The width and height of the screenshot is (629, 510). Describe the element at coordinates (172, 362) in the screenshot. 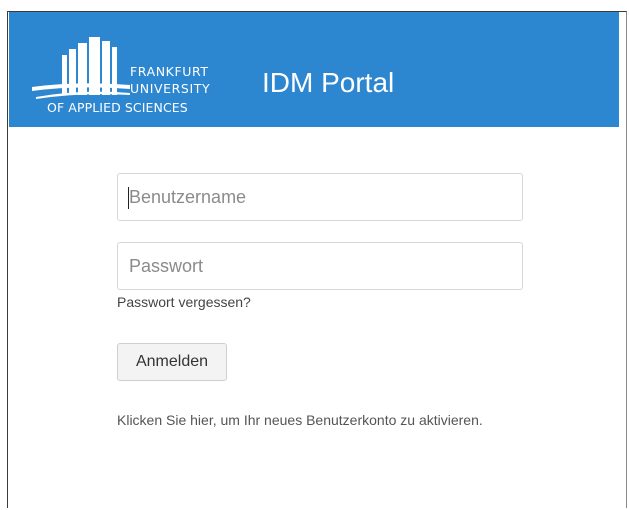

I see `login-button: Anmelden` at that location.